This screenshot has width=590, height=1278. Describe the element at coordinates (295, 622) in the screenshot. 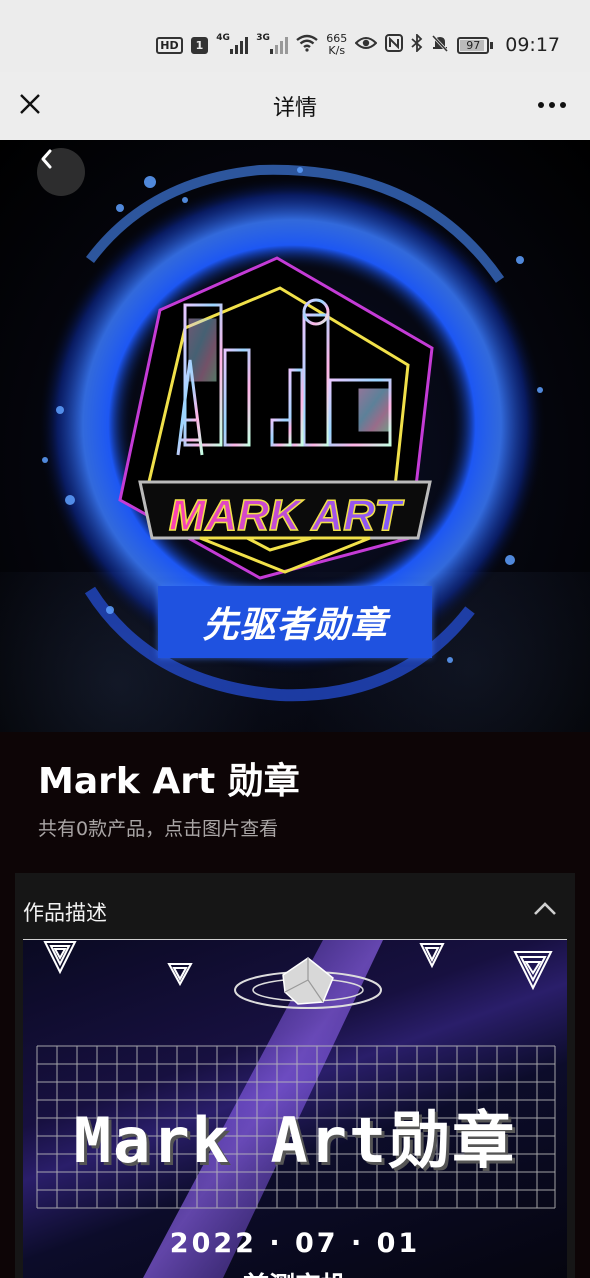

I see `badge-banner: 先驱者勋章` at that location.